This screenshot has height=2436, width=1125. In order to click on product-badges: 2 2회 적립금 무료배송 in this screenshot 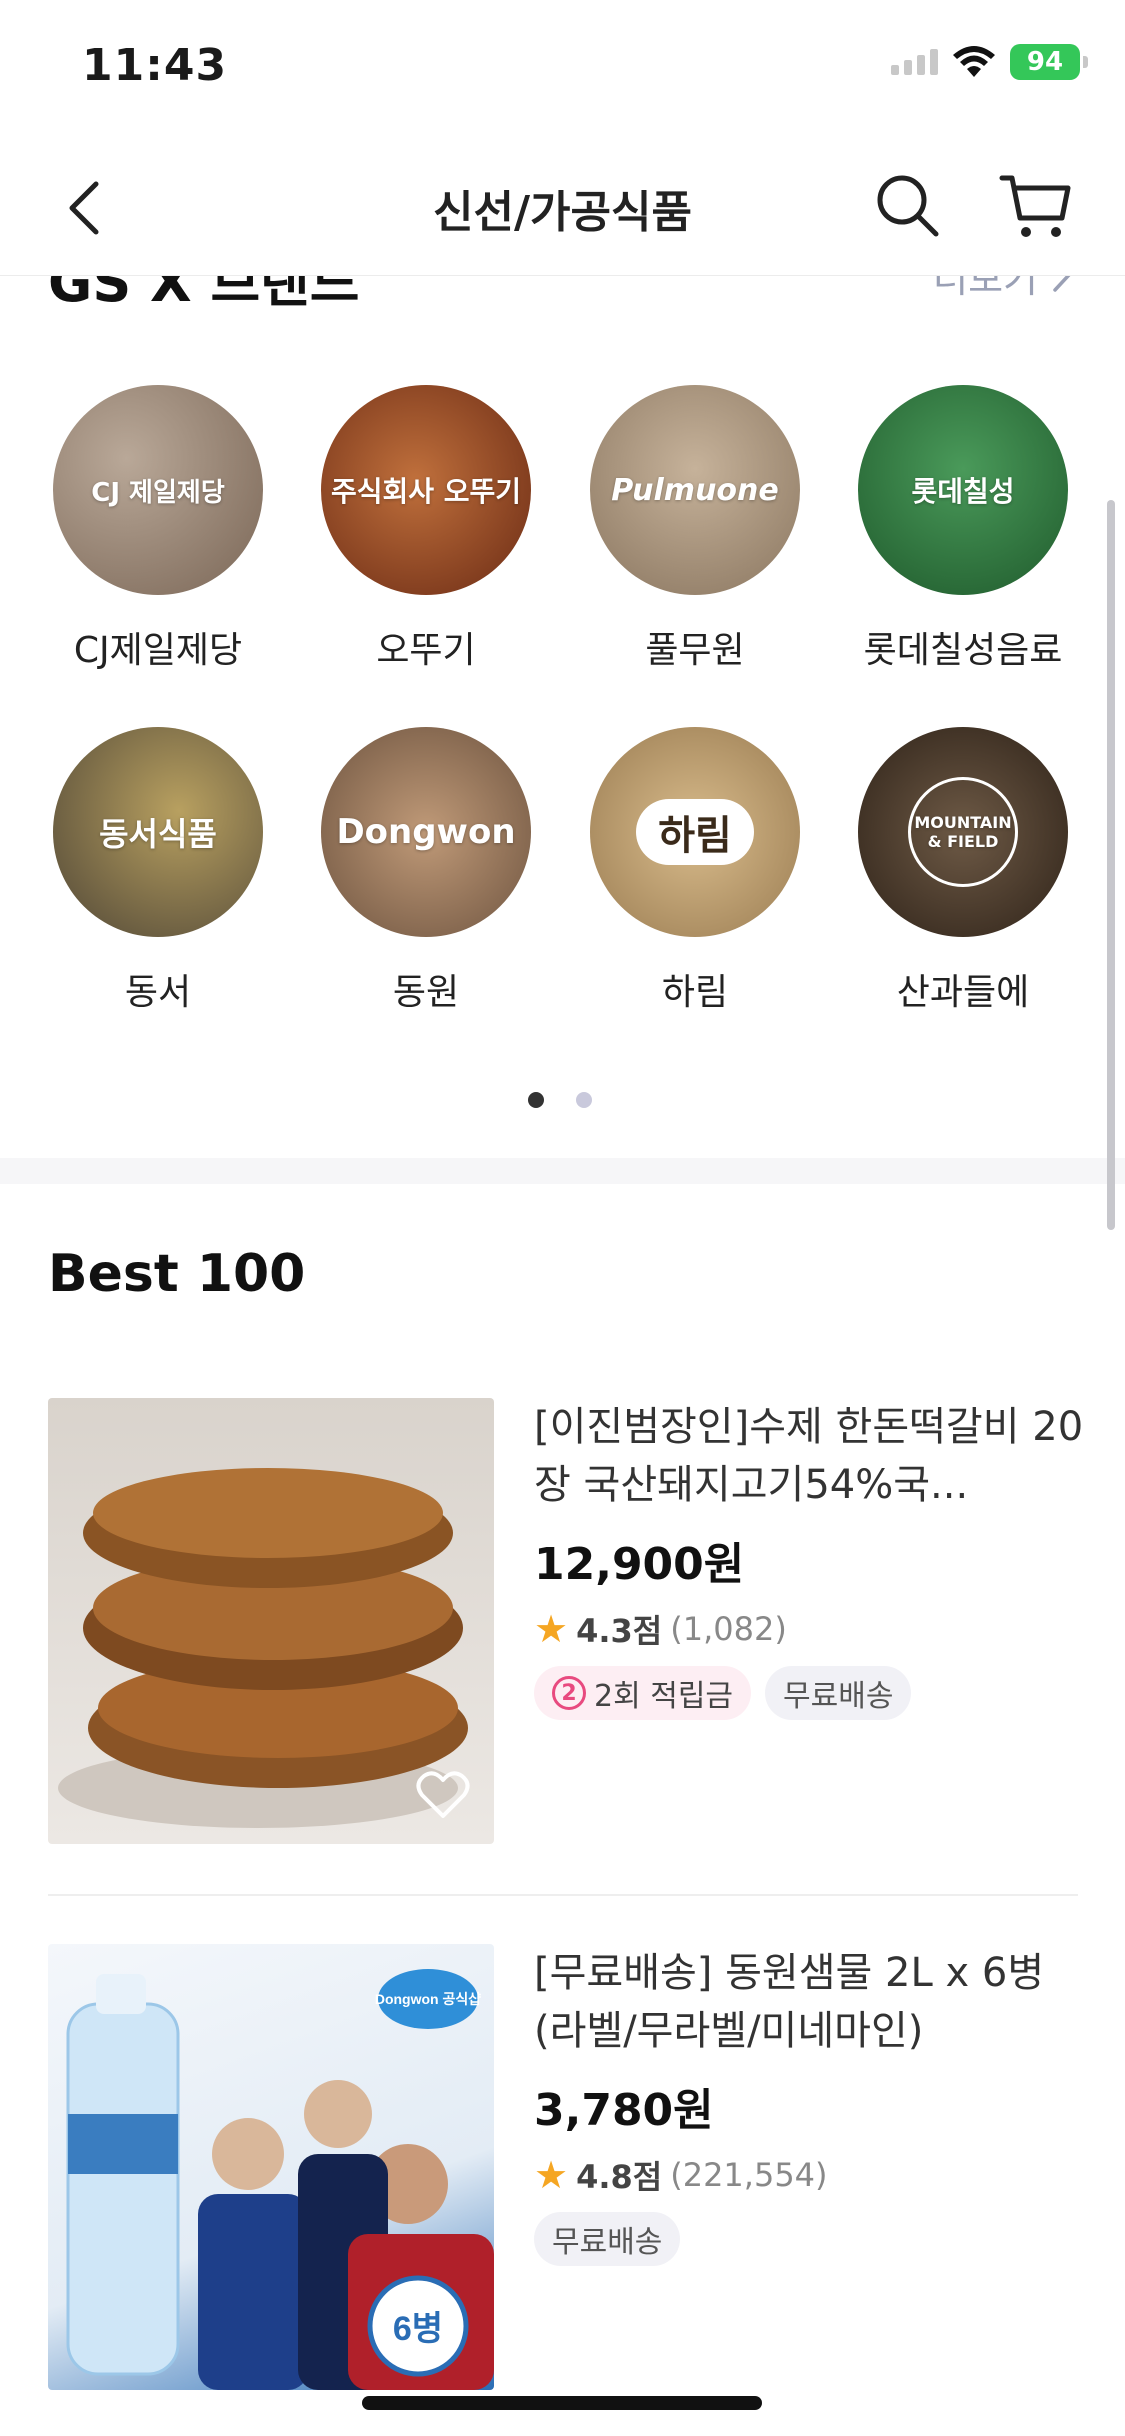, I will do `click(814, 1693)`.